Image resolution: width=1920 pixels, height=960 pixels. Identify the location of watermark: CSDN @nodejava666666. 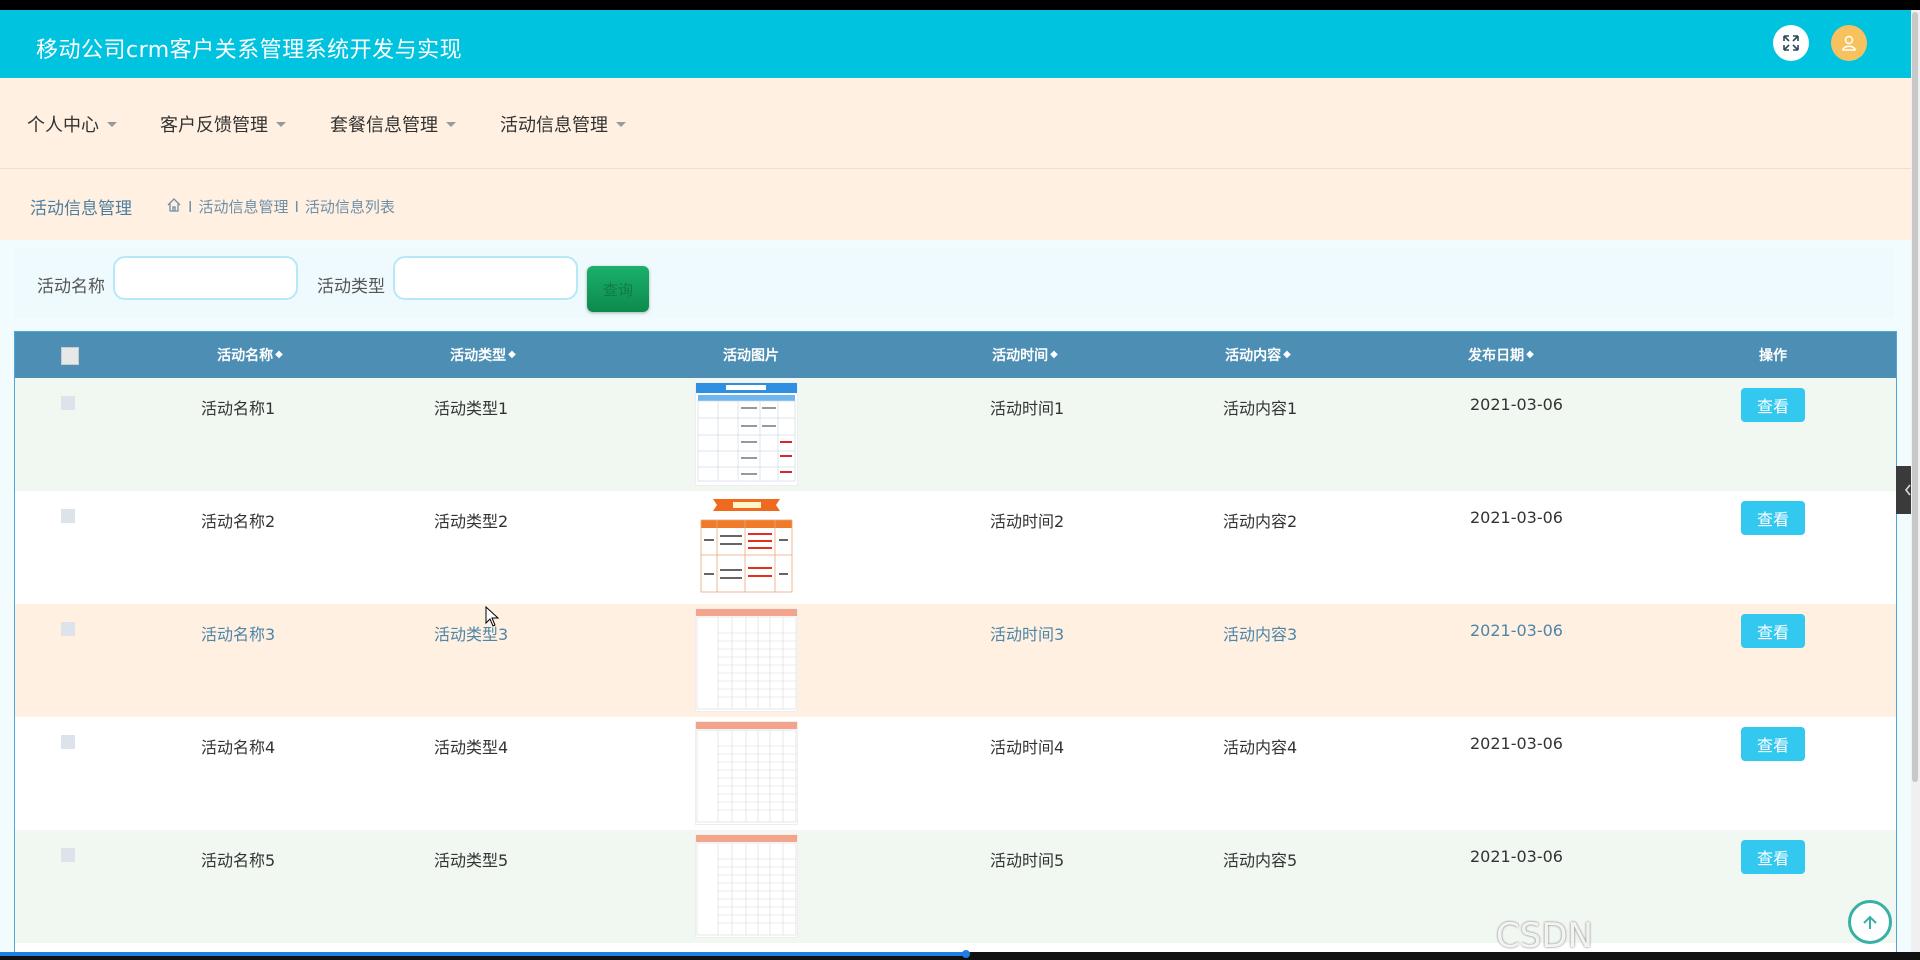
(1544, 934).